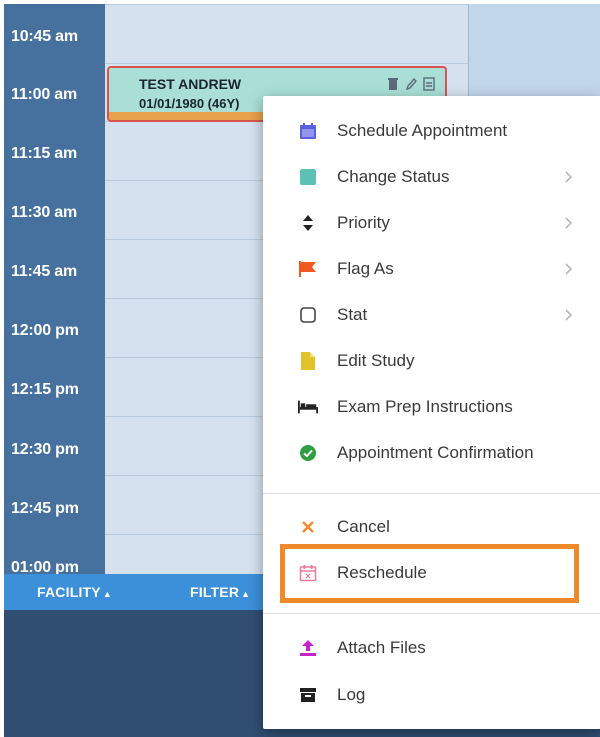 This screenshot has height=737, width=600. I want to click on time-slot, so click(287, 33).